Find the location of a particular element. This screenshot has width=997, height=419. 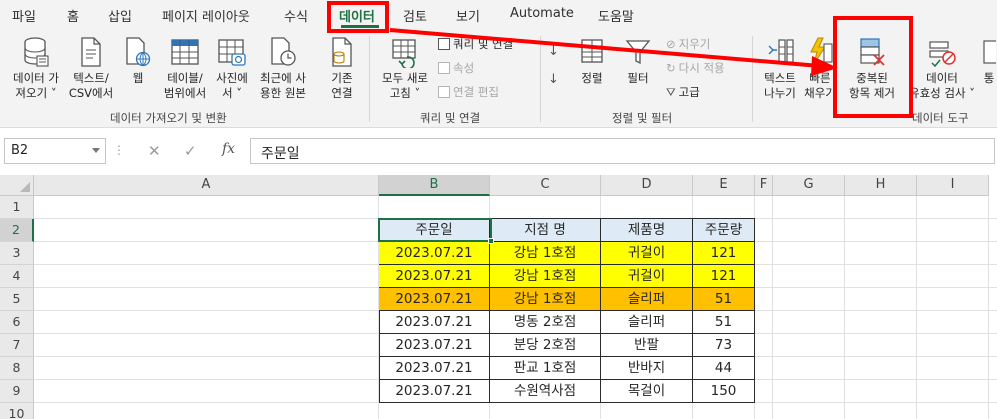

table-header-branch: 지점 명 is located at coordinates (545, 230).